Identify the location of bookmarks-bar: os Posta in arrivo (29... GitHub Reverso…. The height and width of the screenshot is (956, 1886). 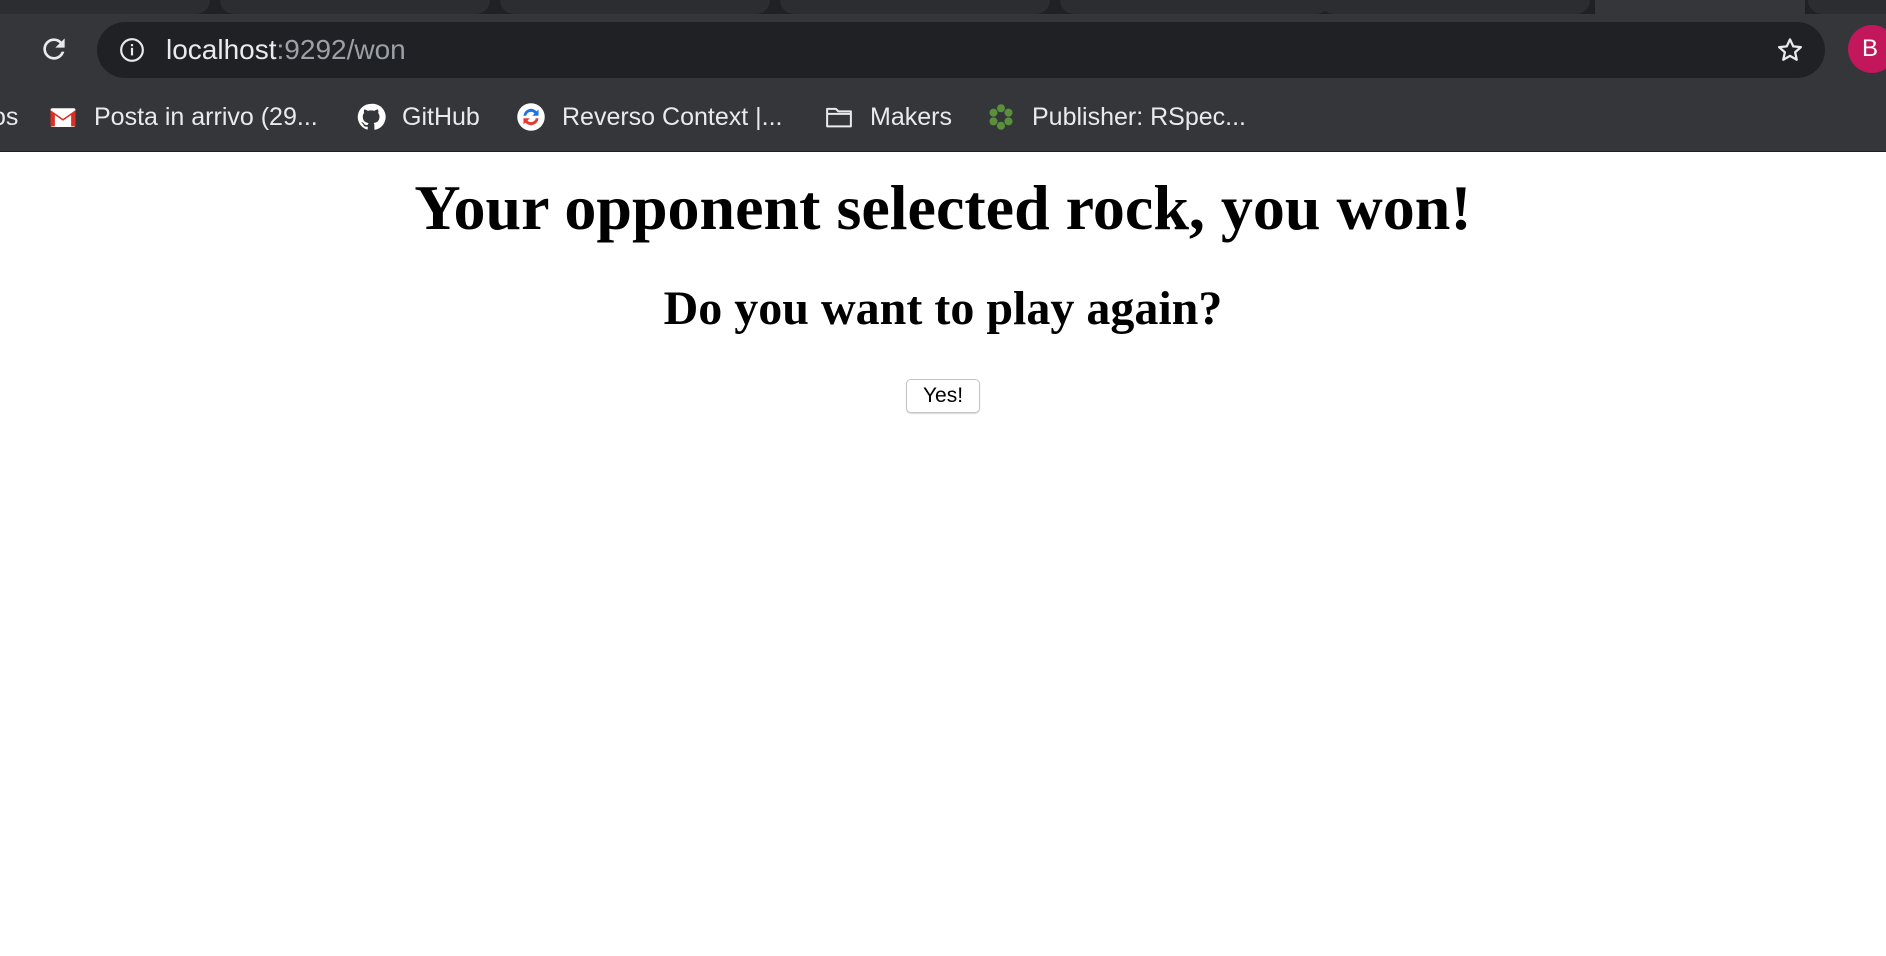
(943, 117).